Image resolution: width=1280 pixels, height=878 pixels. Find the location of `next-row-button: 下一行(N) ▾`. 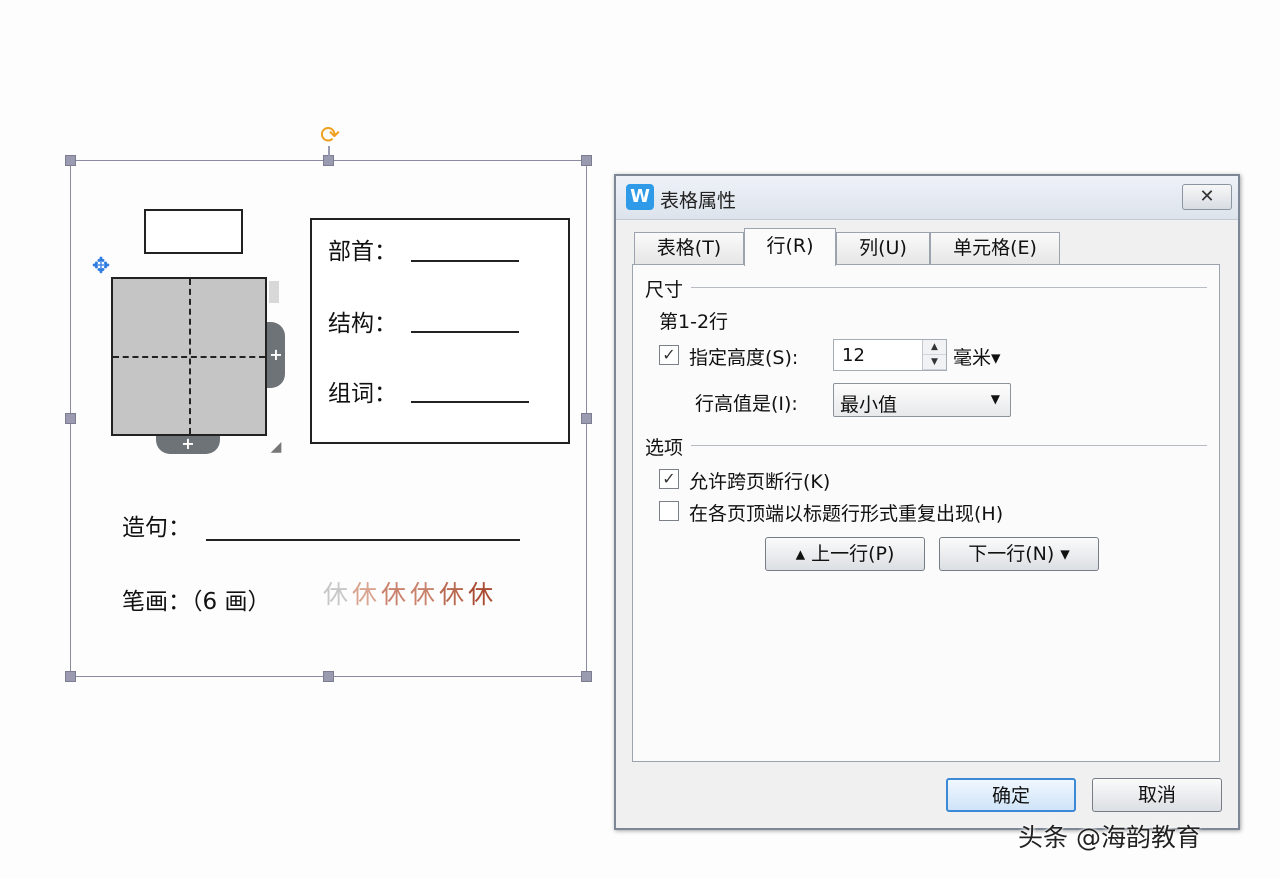

next-row-button: 下一行(N) ▾ is located at coordinates (1019, 554).